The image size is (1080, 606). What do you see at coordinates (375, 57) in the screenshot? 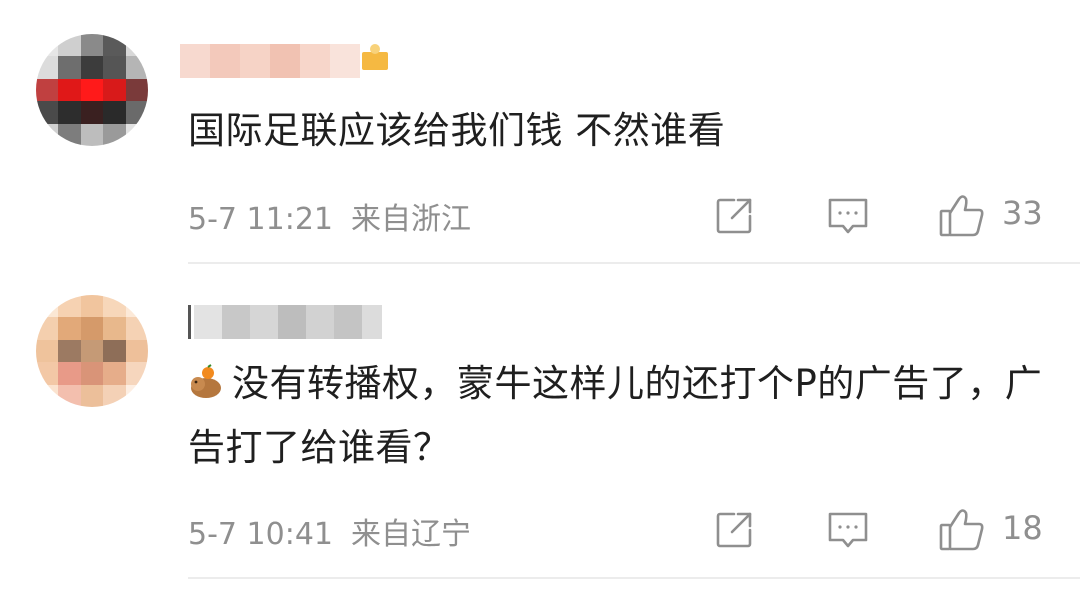
I see `user-level-badge-icon` at bounding box center [375, 57].